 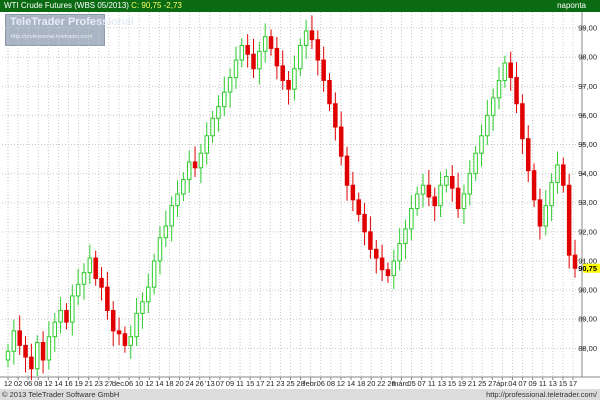 I want to click on x-tick-label: ápr., so click(x=502, y=383).